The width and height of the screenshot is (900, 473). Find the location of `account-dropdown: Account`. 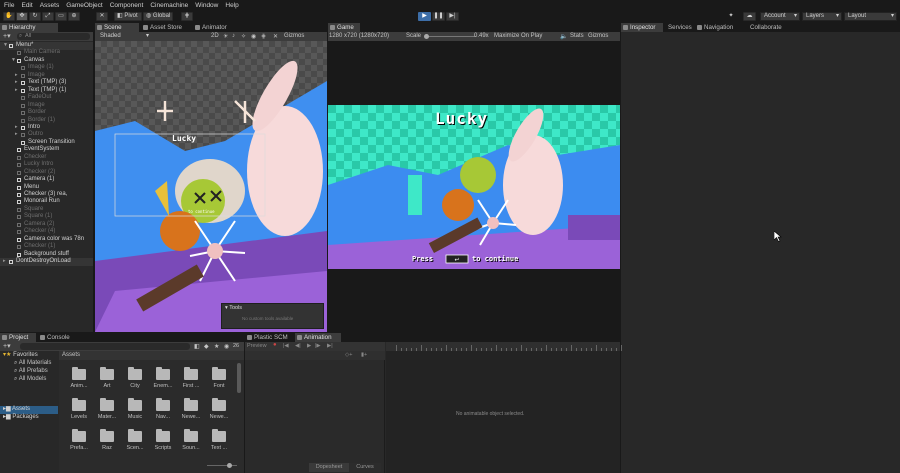

account-dropdown: Account is located at coordinates (780, 16).